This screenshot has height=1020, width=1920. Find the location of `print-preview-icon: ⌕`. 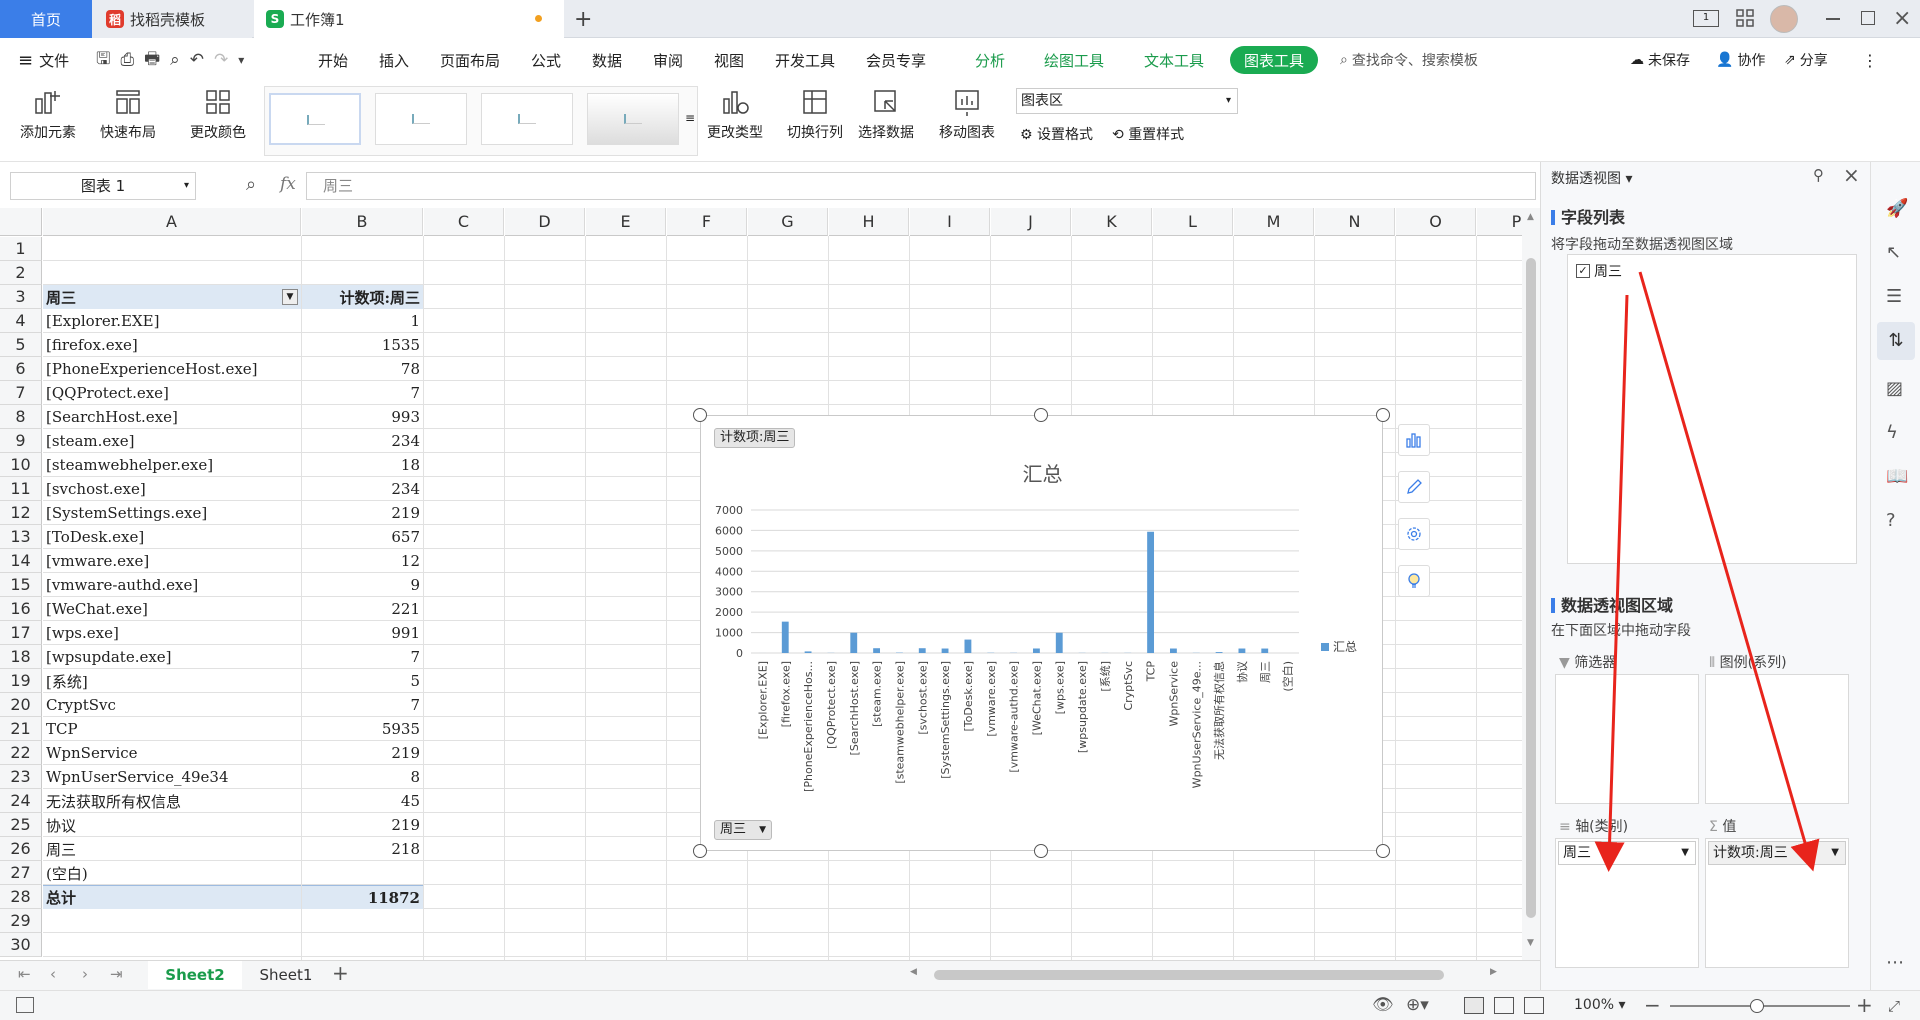

print-preview-icon: ⌕ is located at coordinates (175, 60).